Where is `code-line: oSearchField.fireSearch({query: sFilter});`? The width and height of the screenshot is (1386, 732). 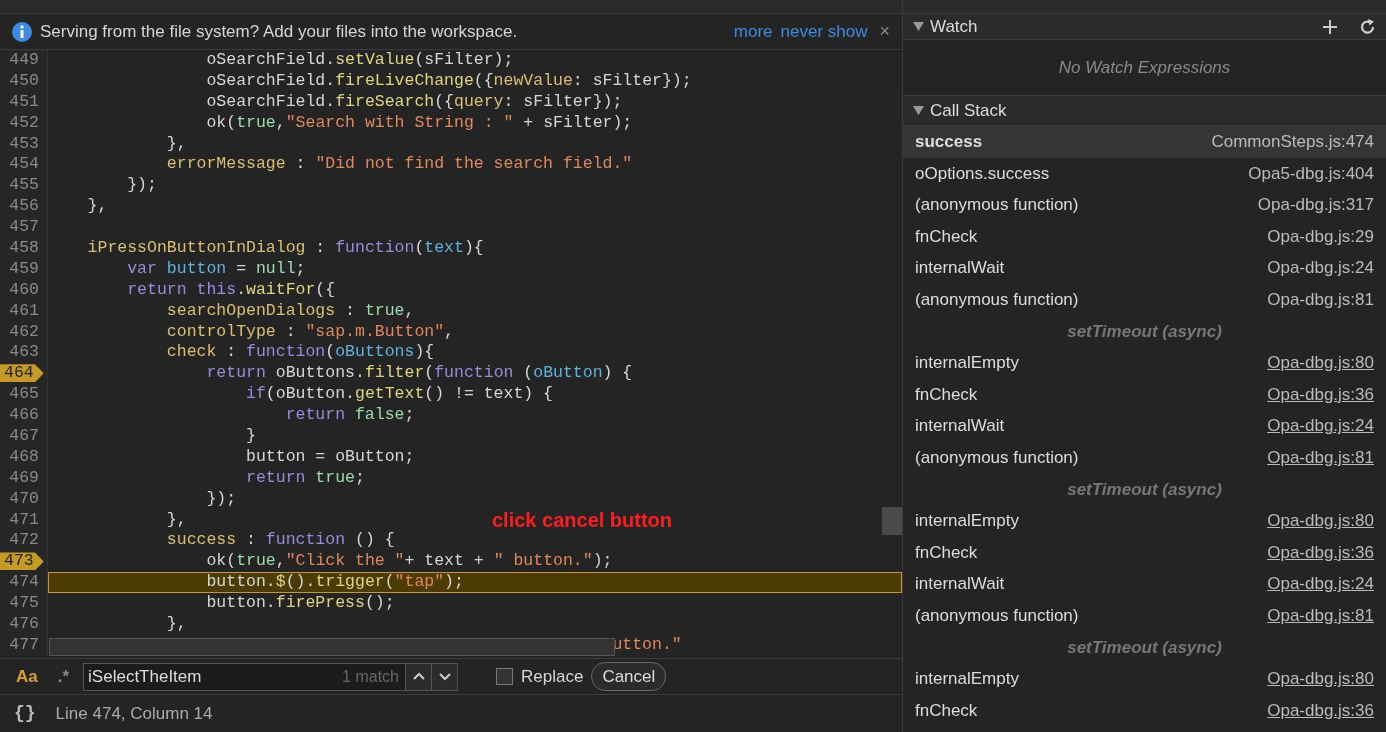
code-line: oSearchField.fireSearch({query: sFilter}); is located at coordinates (414, 101).